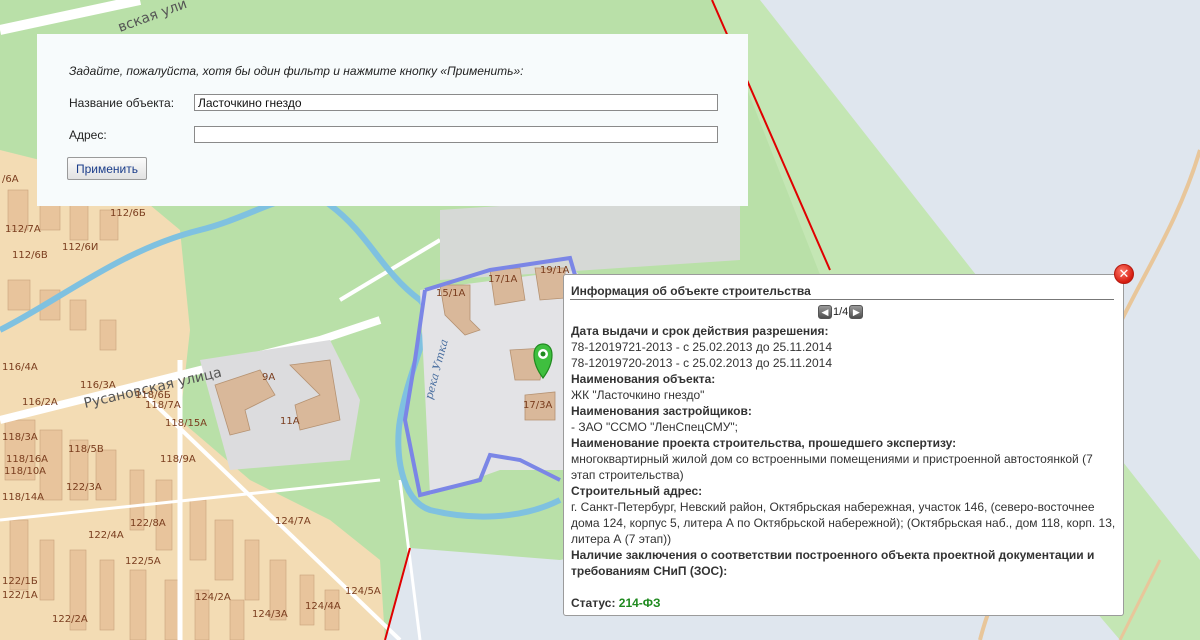  Describe the element at coordinates (842, 299) in the screenshot. I see `popup-divider` at that location.